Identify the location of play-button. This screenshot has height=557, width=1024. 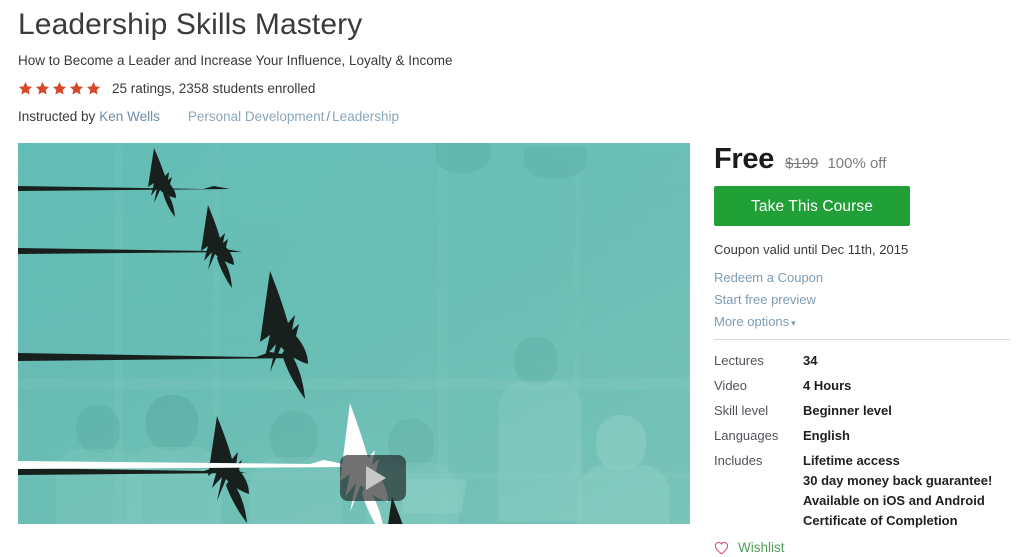
(373, 478).